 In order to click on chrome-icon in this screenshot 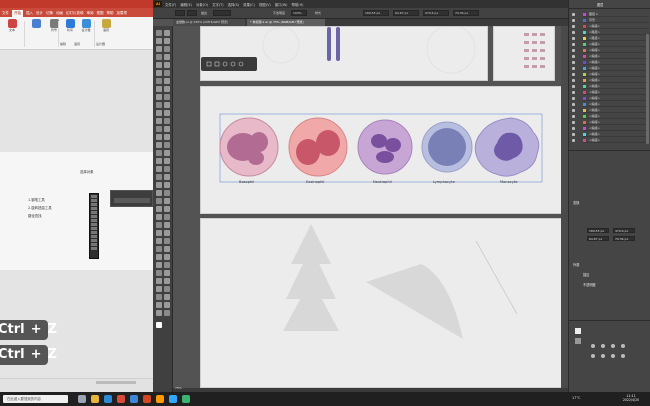, I will do `click(121, 399)`.